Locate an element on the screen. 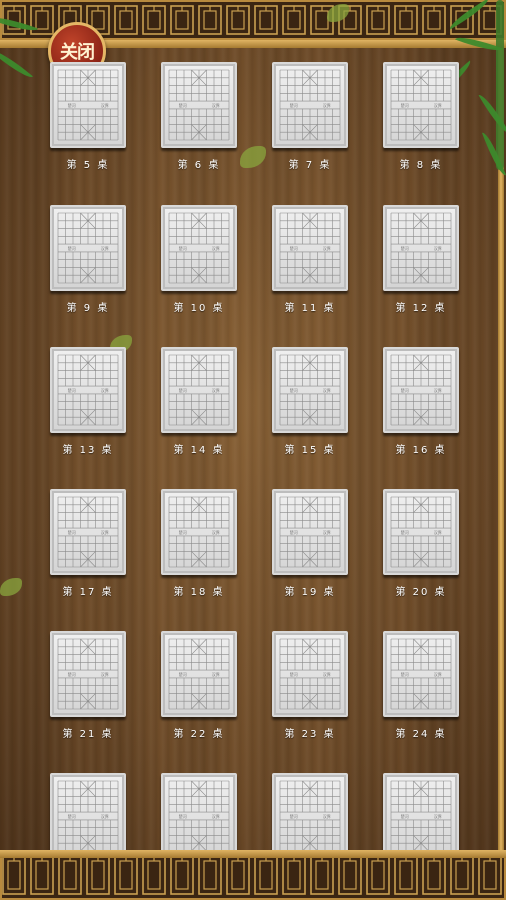 This screenshot has height=900, width=506. game-table: 楚河 汉界第 21 桌 is located at coordinates (88, 685).